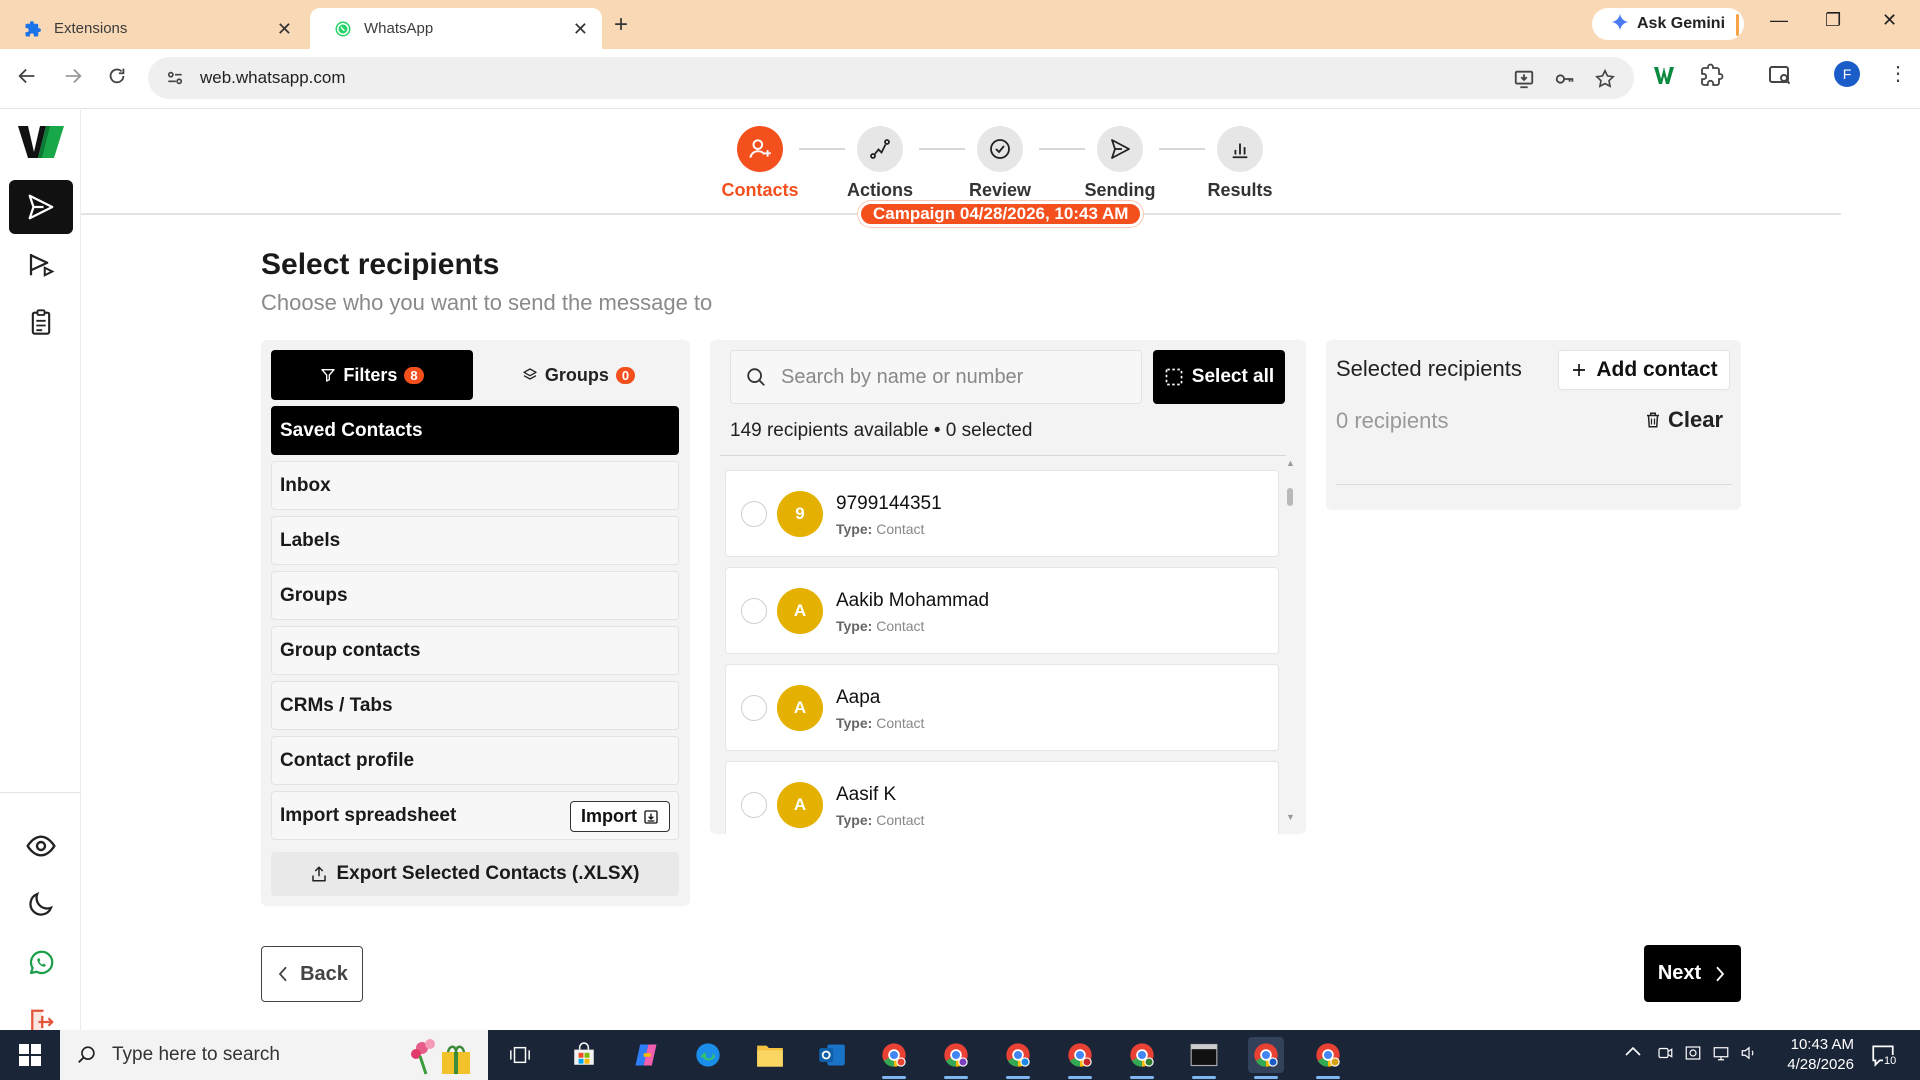 The height and width of the screenshot is (1080, 1920). I want to click on address-bar: web.whatsapp.com, so click(891, 78).